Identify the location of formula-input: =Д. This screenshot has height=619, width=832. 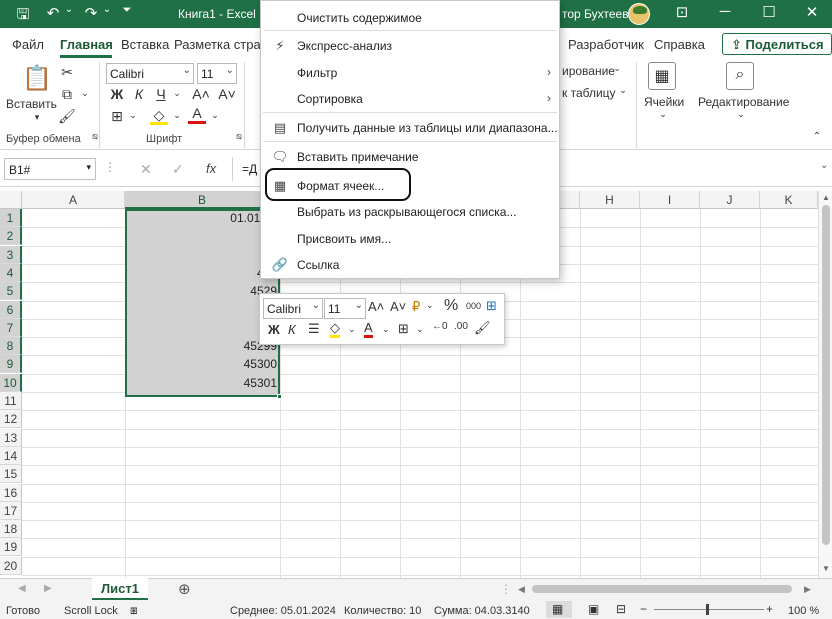
(249, 169).